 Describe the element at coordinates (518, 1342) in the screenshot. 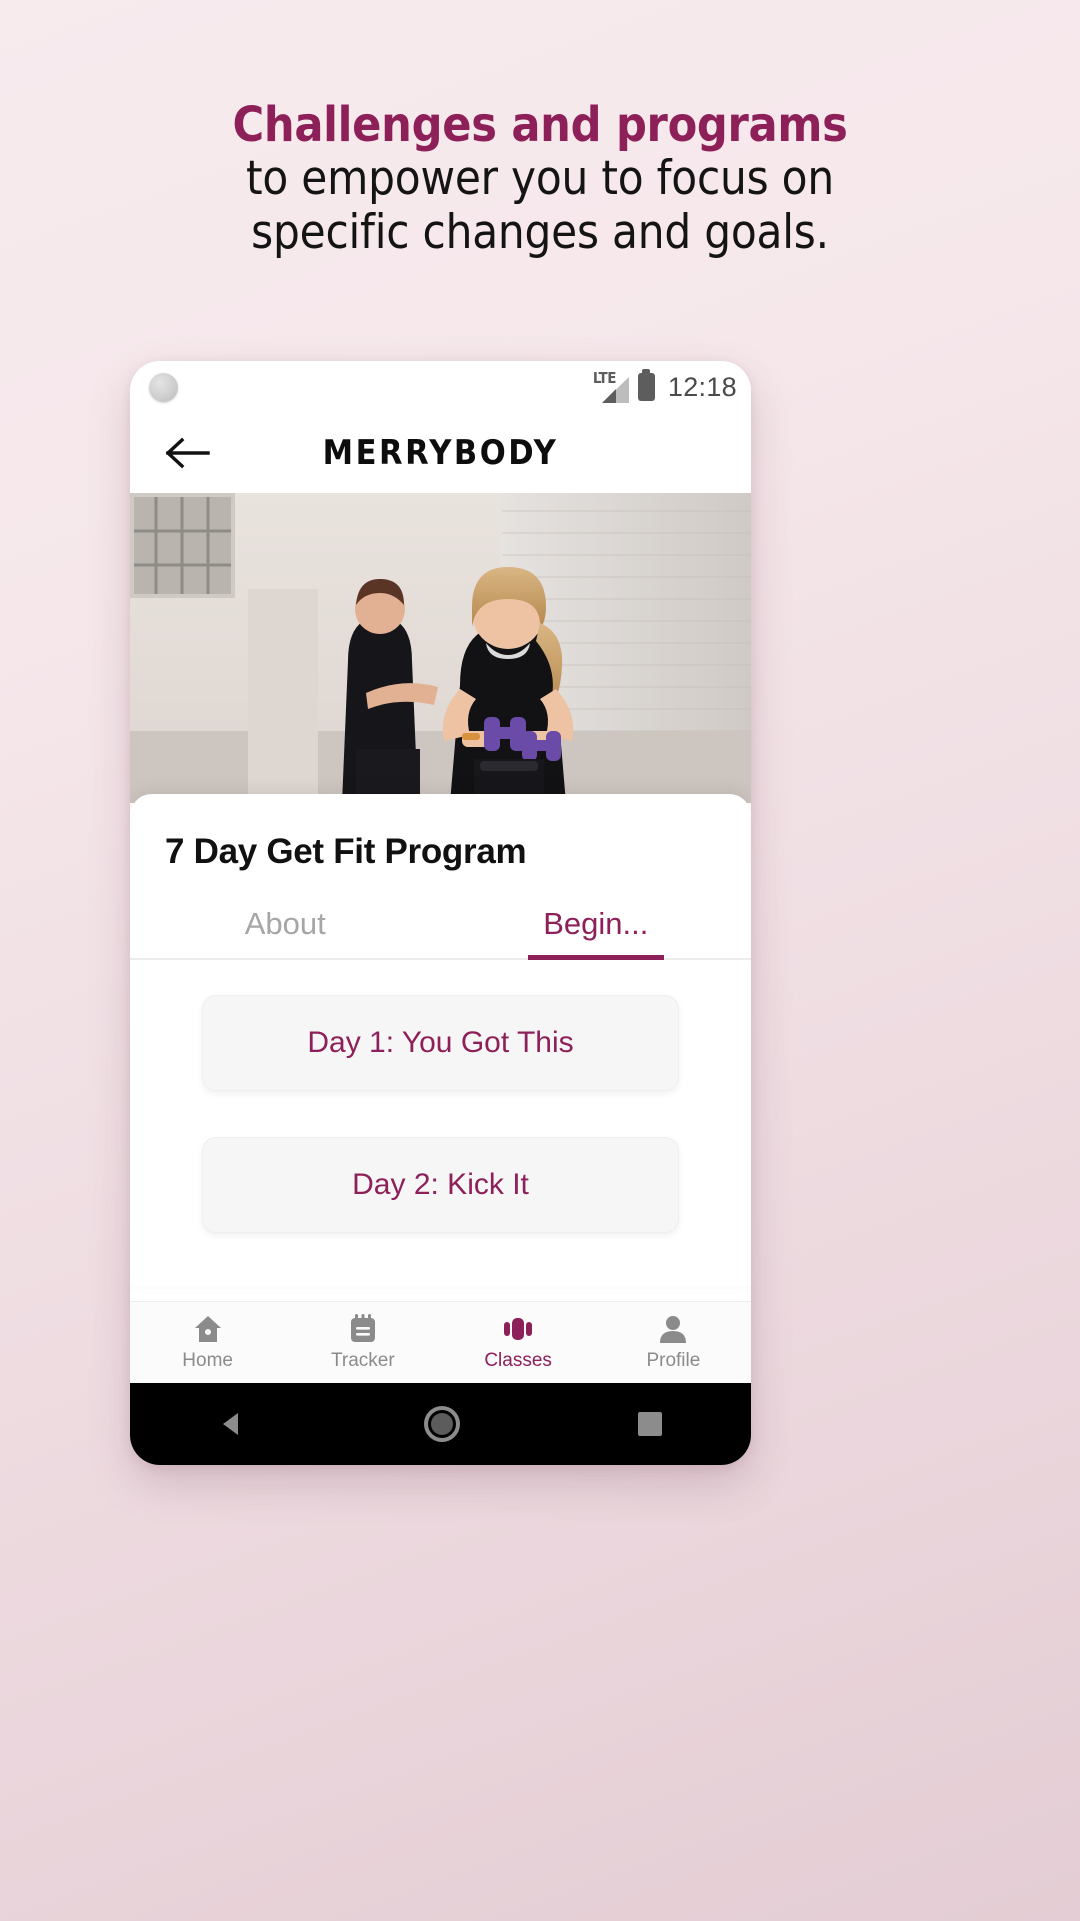

I see `nav-item-classes: Classes` at that location.